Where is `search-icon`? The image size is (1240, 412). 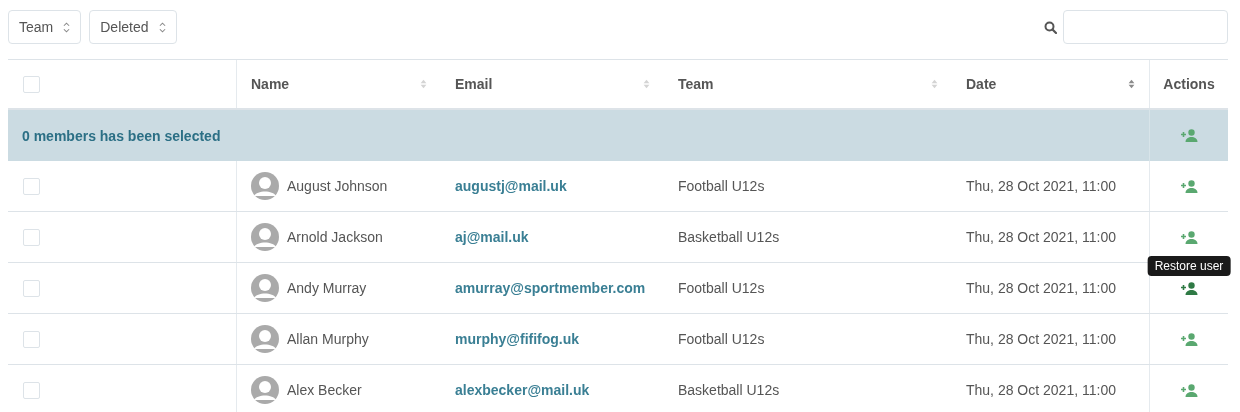
search-icon is located at coordinates (1050, 27).